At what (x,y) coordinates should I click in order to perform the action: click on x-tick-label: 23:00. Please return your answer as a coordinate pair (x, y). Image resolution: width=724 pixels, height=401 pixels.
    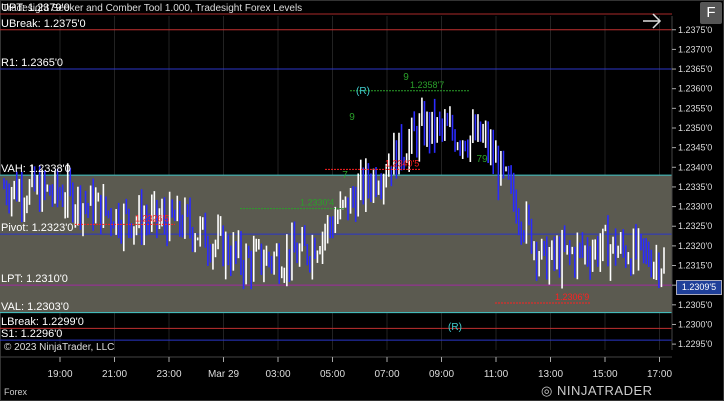
    Looking at the image, I should click on (168, 374).